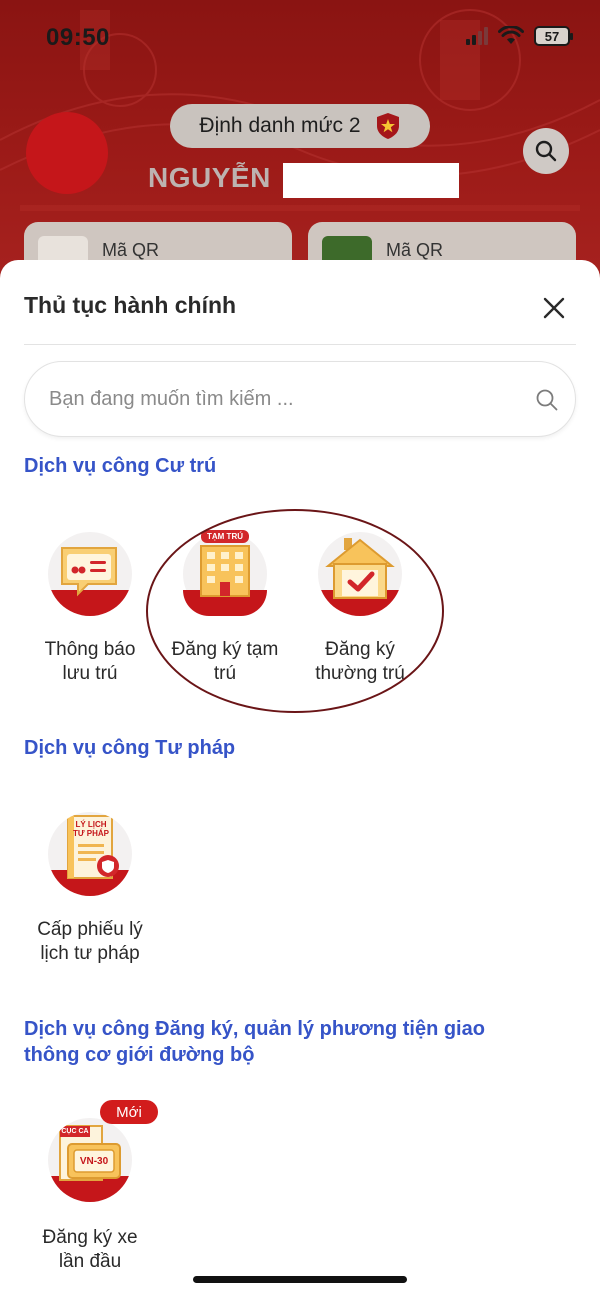 The height and width of the screenshot is (1298, 600). I want to click on redacted-name-mask, so click(371, 180).